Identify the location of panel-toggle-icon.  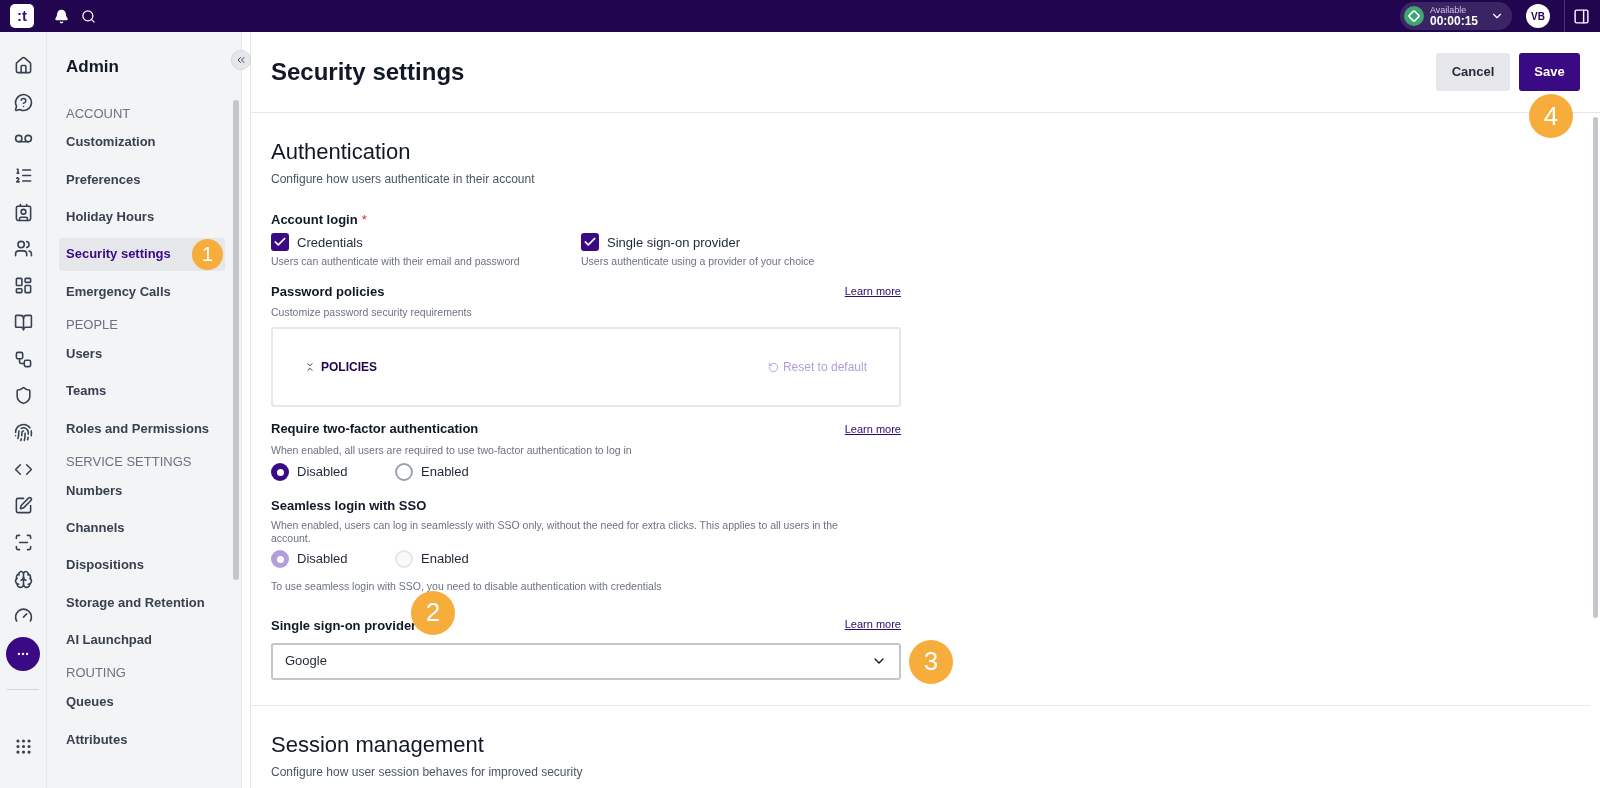
(1581, 16).